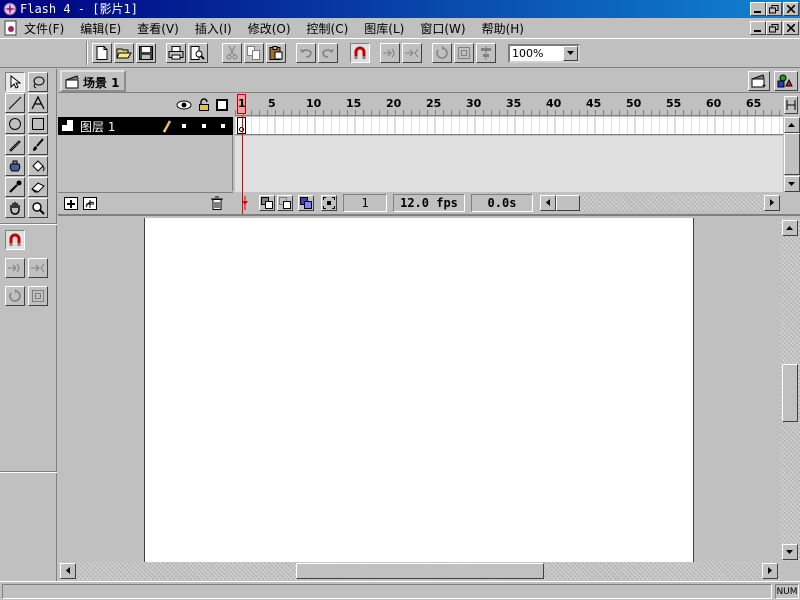 This screenshot has height=600, width=800. I want to click on menu-view: 查看(V), so click(158, 28).